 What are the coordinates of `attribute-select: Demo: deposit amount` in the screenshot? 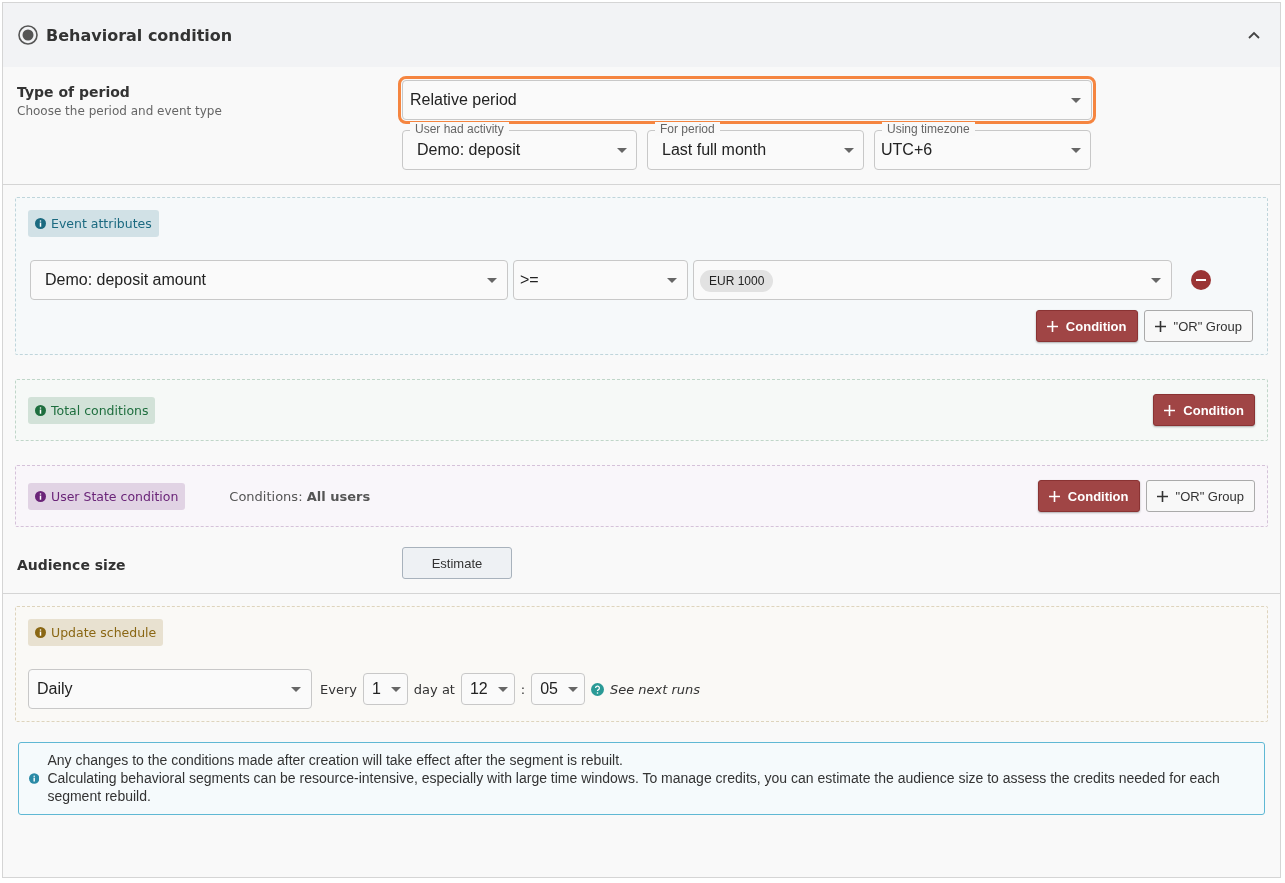 It's located at (269, 280).